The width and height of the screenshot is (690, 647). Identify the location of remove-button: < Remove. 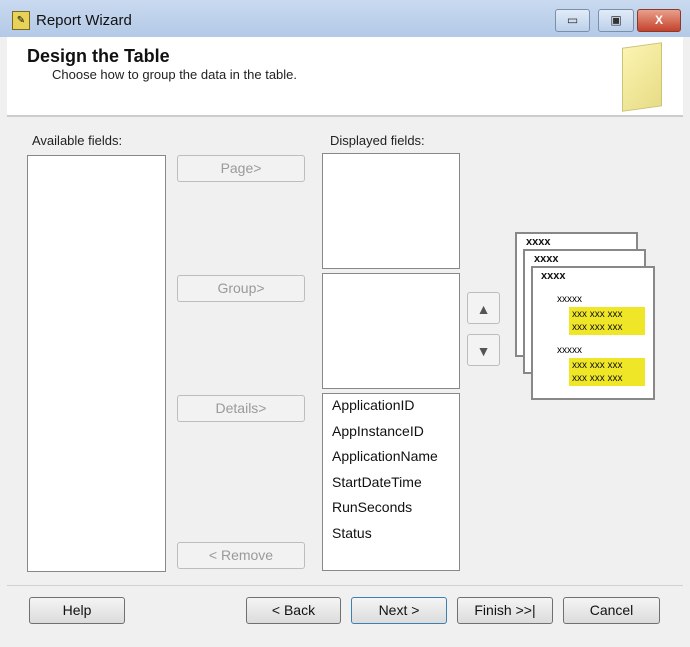
(241, 555).